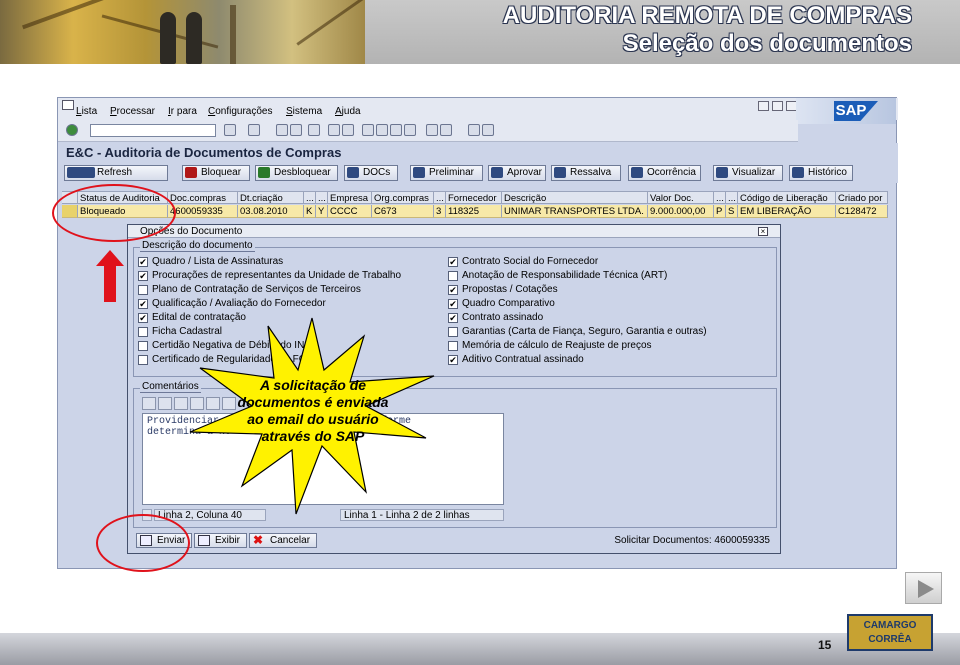  Describe the element at coordinates (153, 130) in the screenshot. I see `command-field` at that location.